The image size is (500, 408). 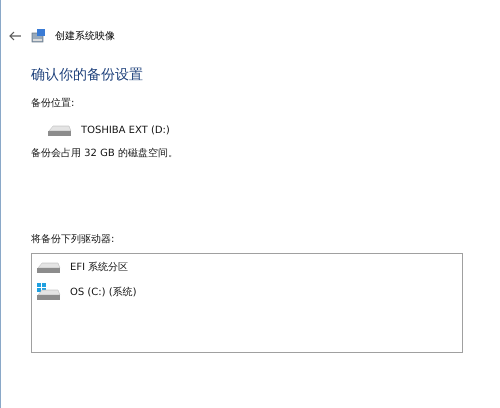 I want to click on drive-list-item: EFI 系统分区, so click(x=99, y=267).